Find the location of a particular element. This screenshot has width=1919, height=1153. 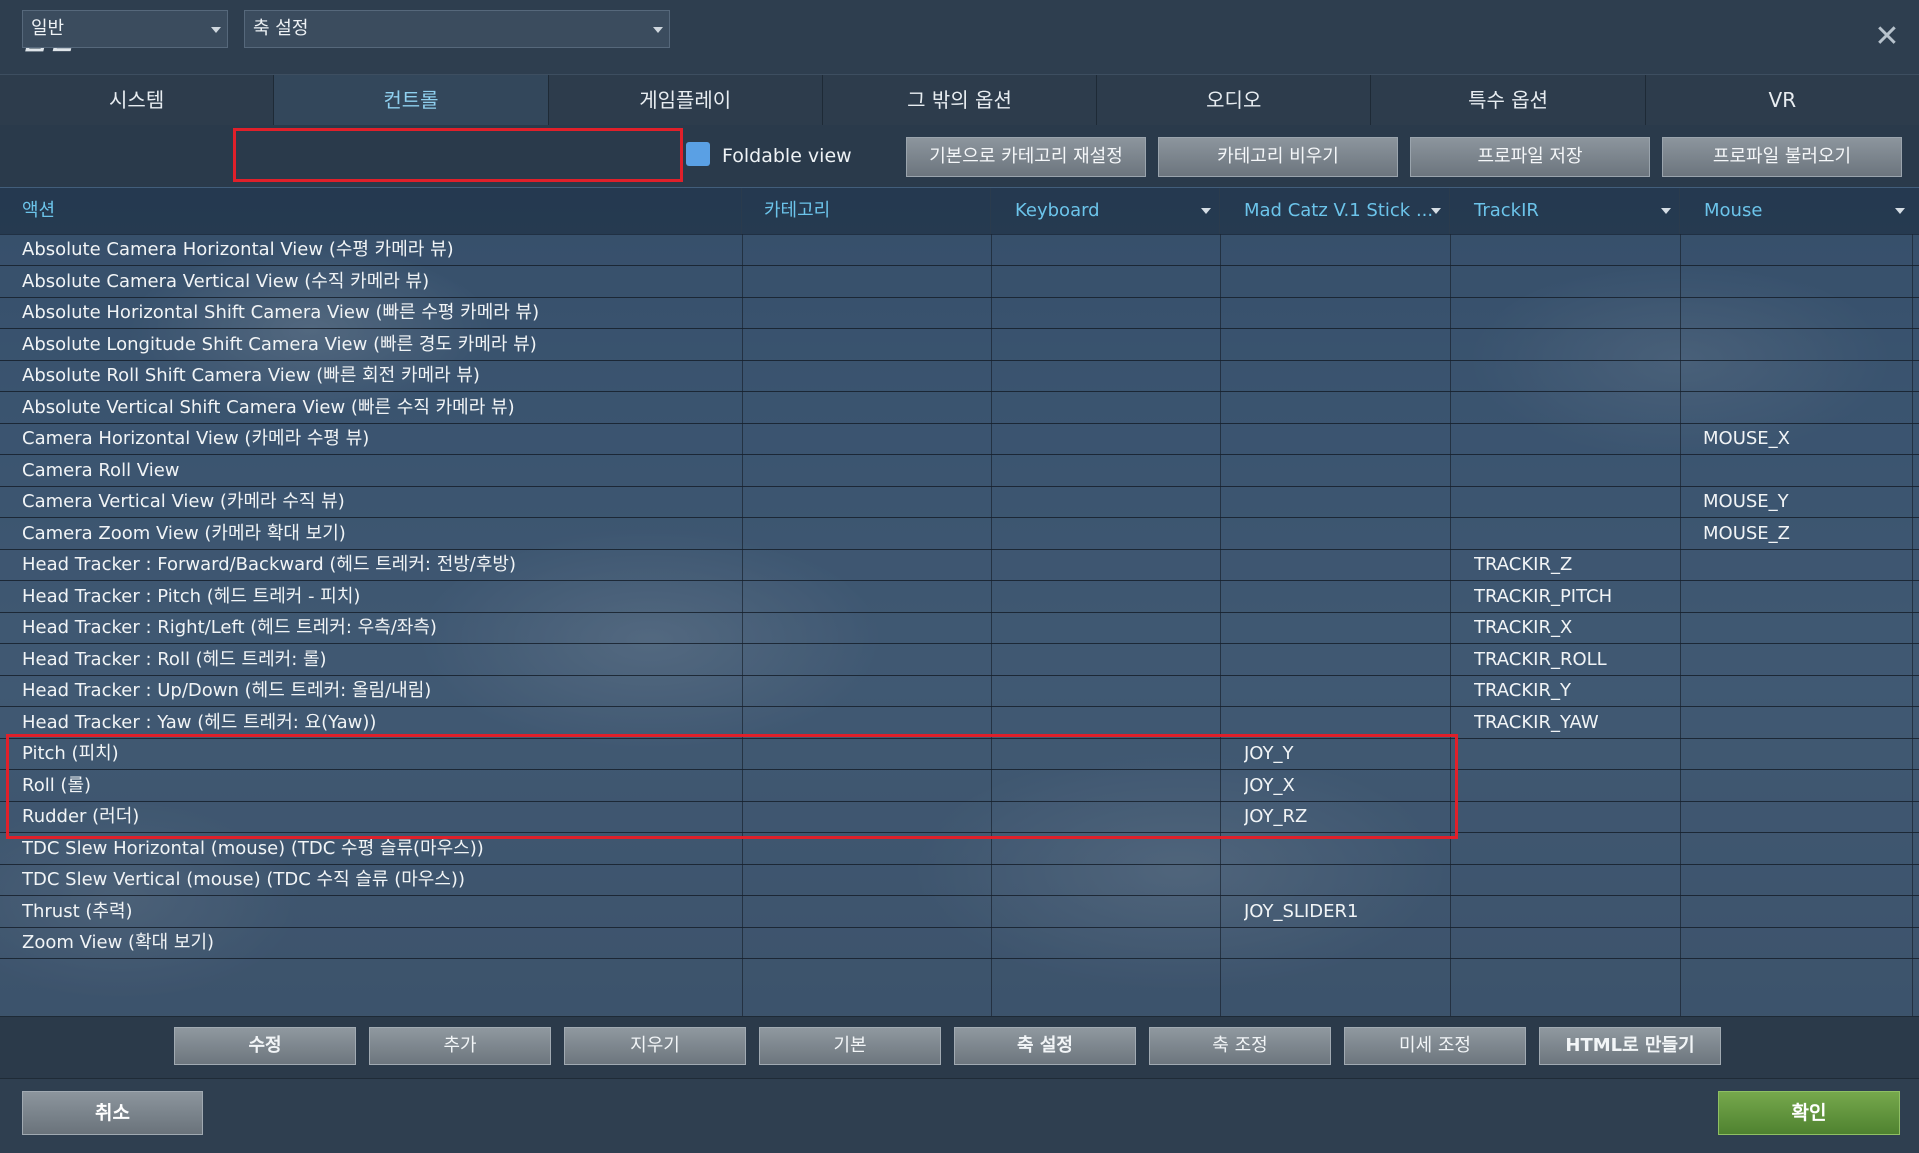

column-header-keyboard: Keyboard is located at coordinates (1105, 211).